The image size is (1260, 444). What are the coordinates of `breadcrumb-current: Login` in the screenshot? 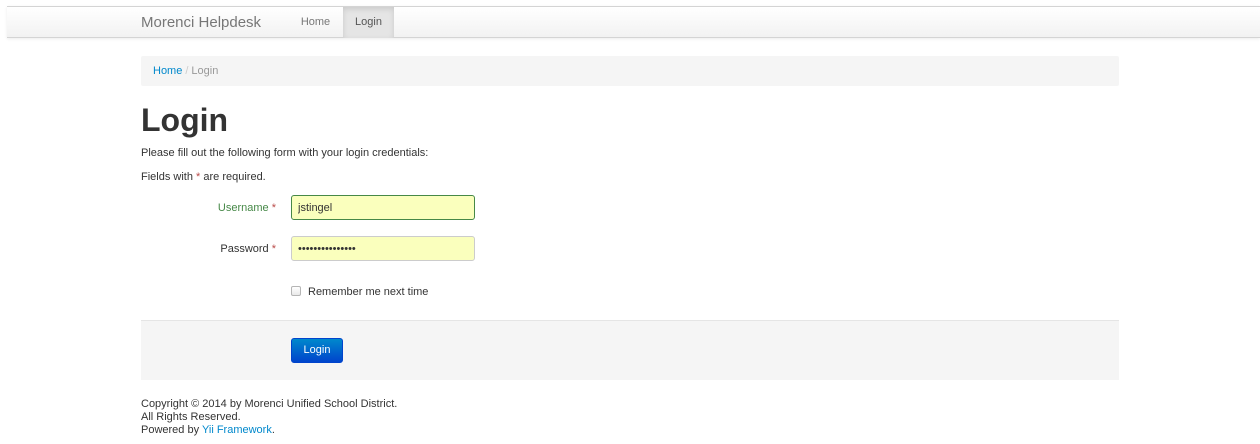 It's located at (205, 71).